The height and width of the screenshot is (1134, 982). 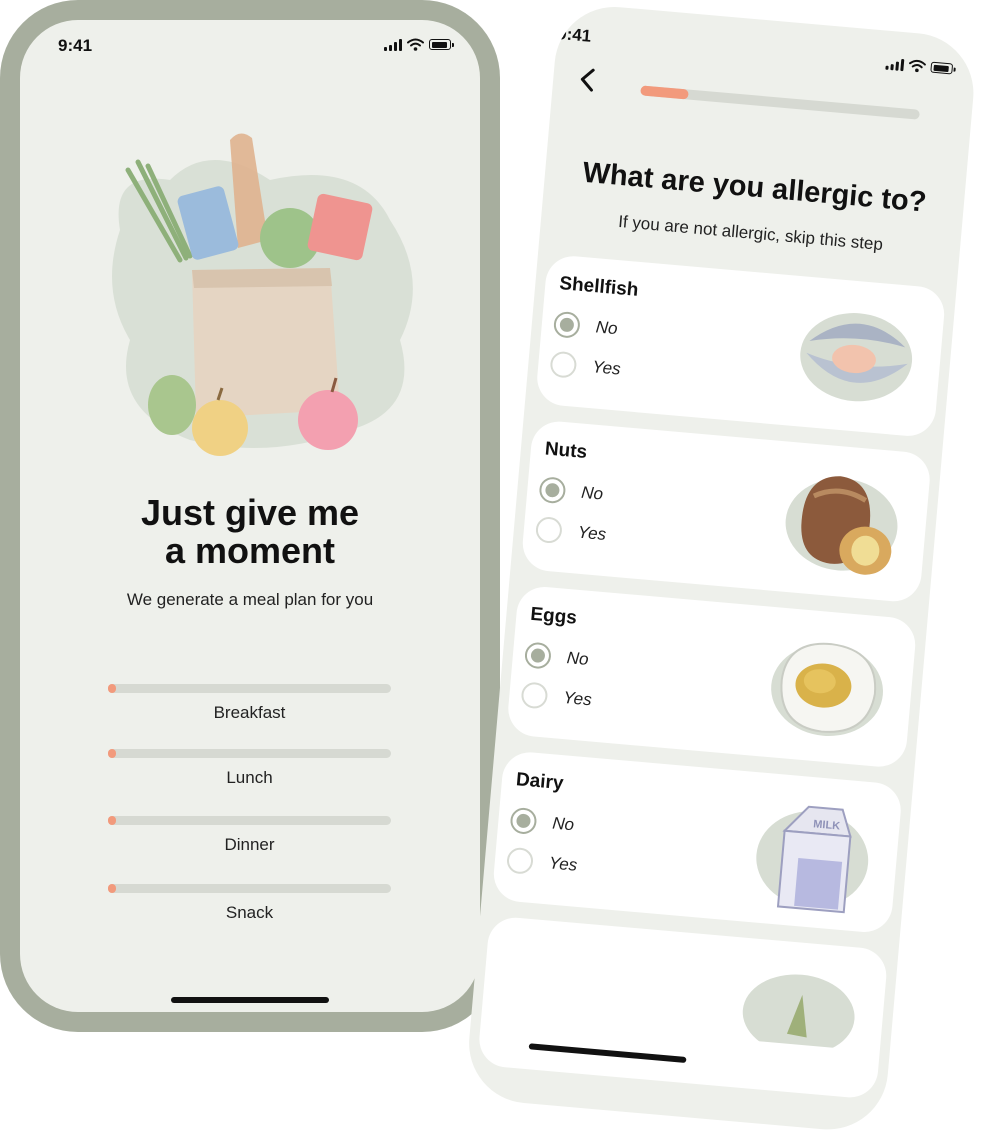 What do you see at coordinates (540, 782) in the screenshot?
I see `allergen-name: Dairy` at bounding box center [540, 782].